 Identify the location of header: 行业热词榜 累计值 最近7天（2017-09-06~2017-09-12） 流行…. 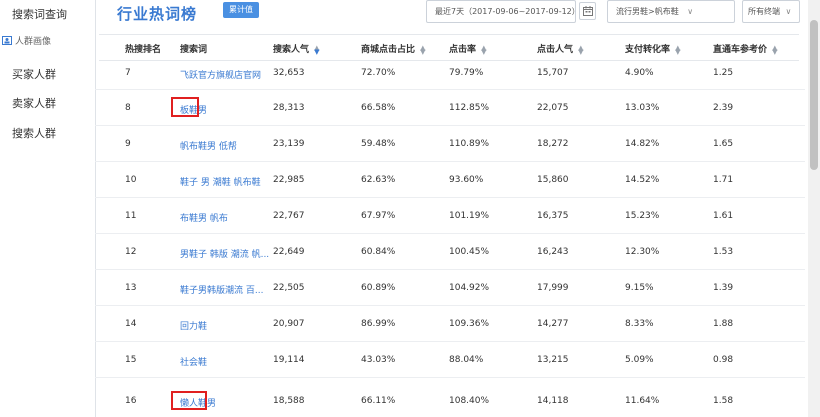
(450, 15).